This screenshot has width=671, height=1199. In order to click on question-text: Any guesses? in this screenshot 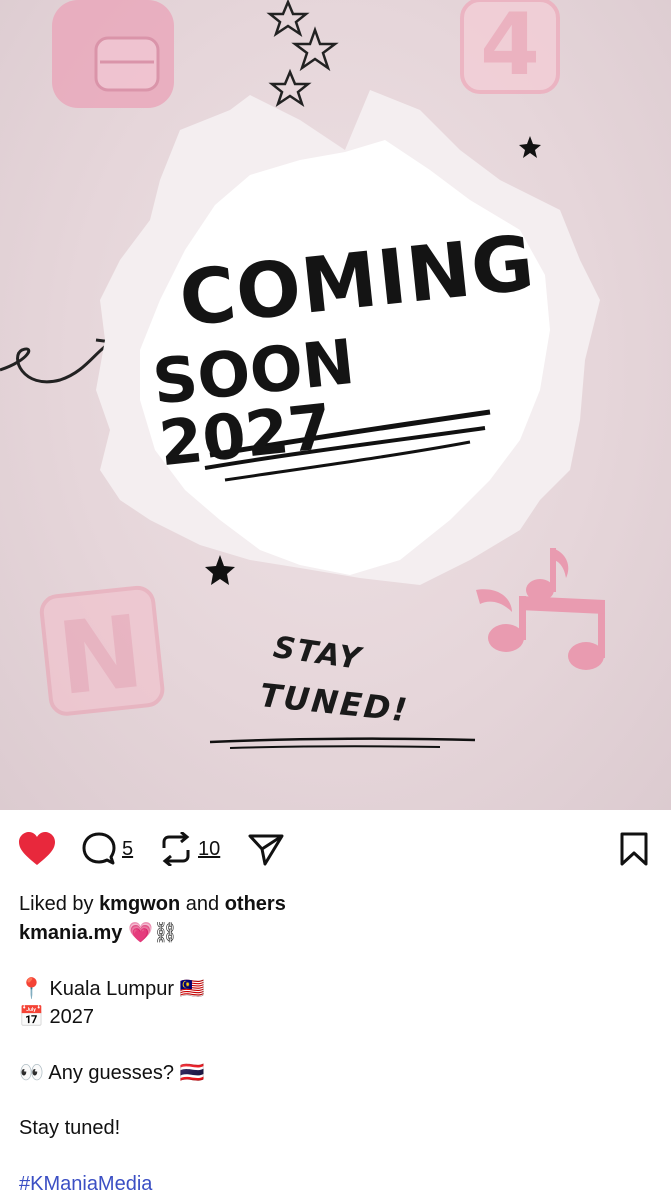, I will do `click(111, 1073)`.